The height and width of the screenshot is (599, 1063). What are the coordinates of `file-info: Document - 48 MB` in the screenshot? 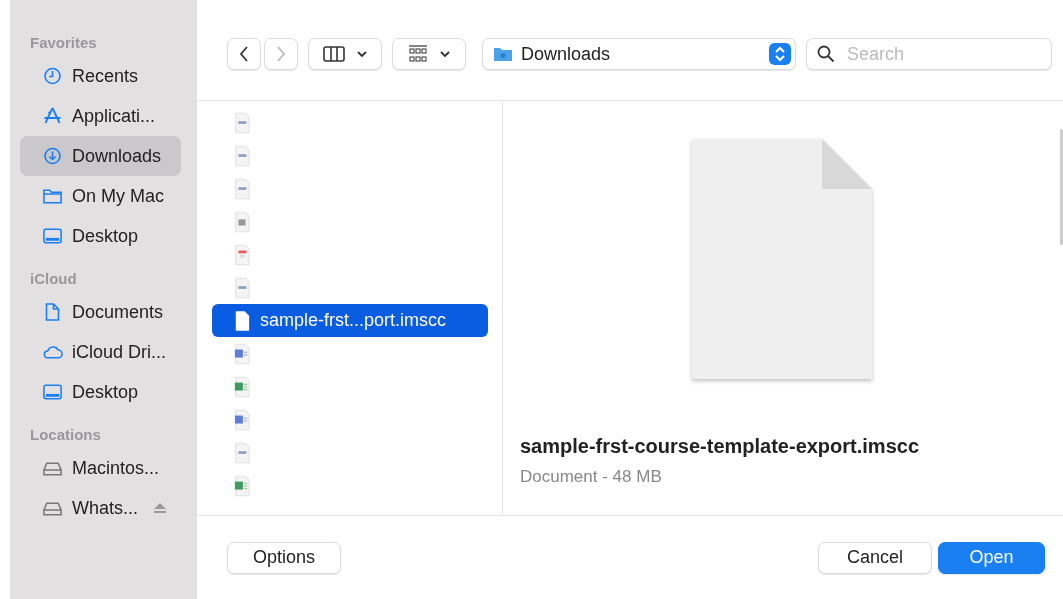 It's located at (591, 477).